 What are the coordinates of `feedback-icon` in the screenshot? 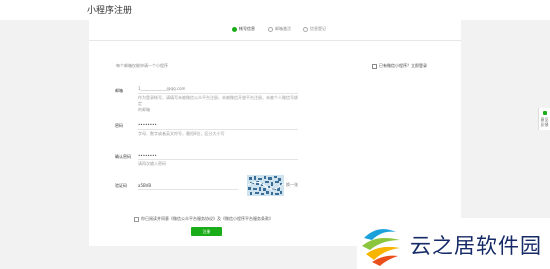 It's located at (544, 113).